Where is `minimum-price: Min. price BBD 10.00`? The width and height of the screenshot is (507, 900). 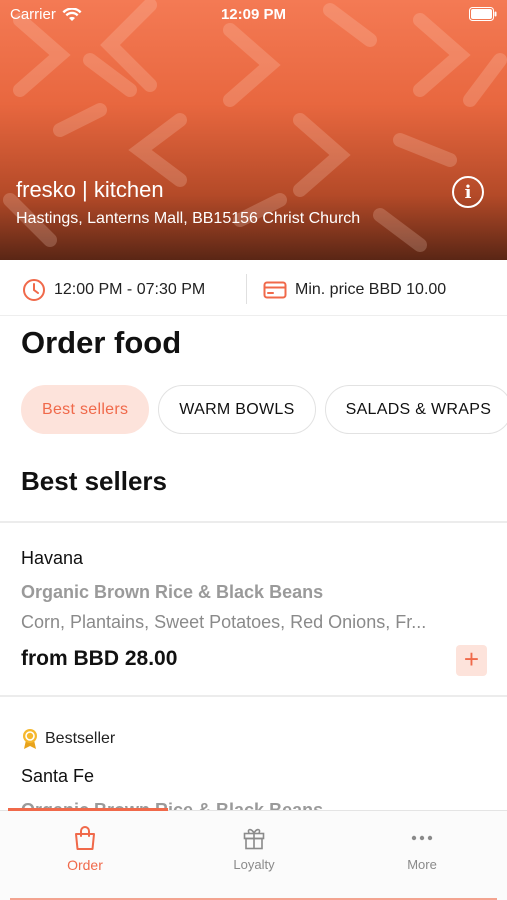 minimum-price: Min. price BBD 10.00 is located at coordinates (354, 290).